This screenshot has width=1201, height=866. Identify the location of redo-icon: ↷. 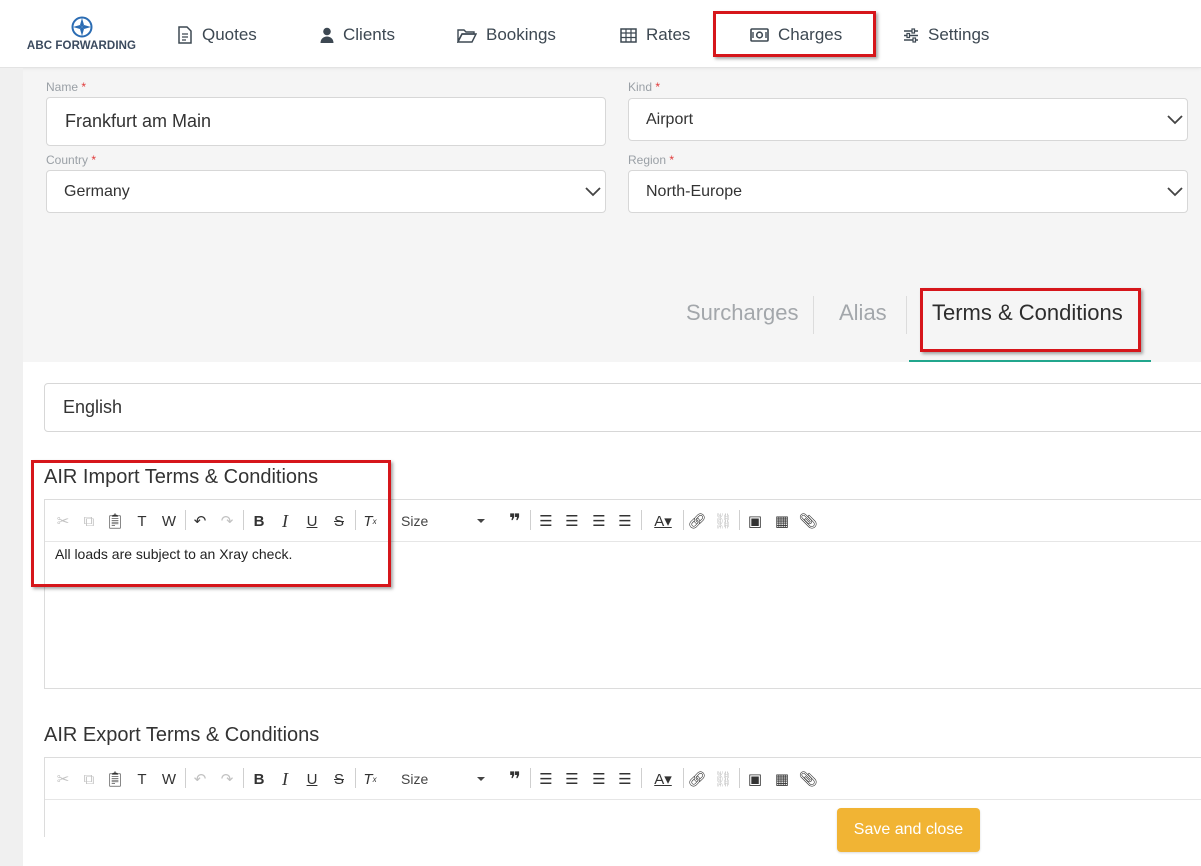
(227, 779).